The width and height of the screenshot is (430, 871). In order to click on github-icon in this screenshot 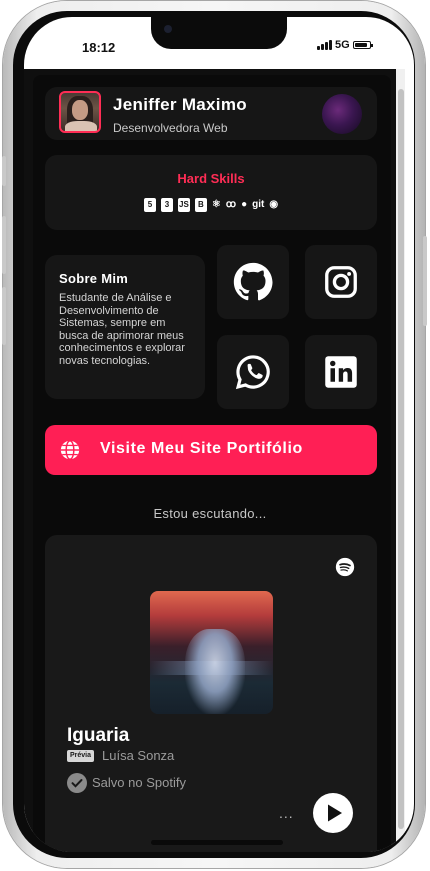, I will do `click(253, 281)`.